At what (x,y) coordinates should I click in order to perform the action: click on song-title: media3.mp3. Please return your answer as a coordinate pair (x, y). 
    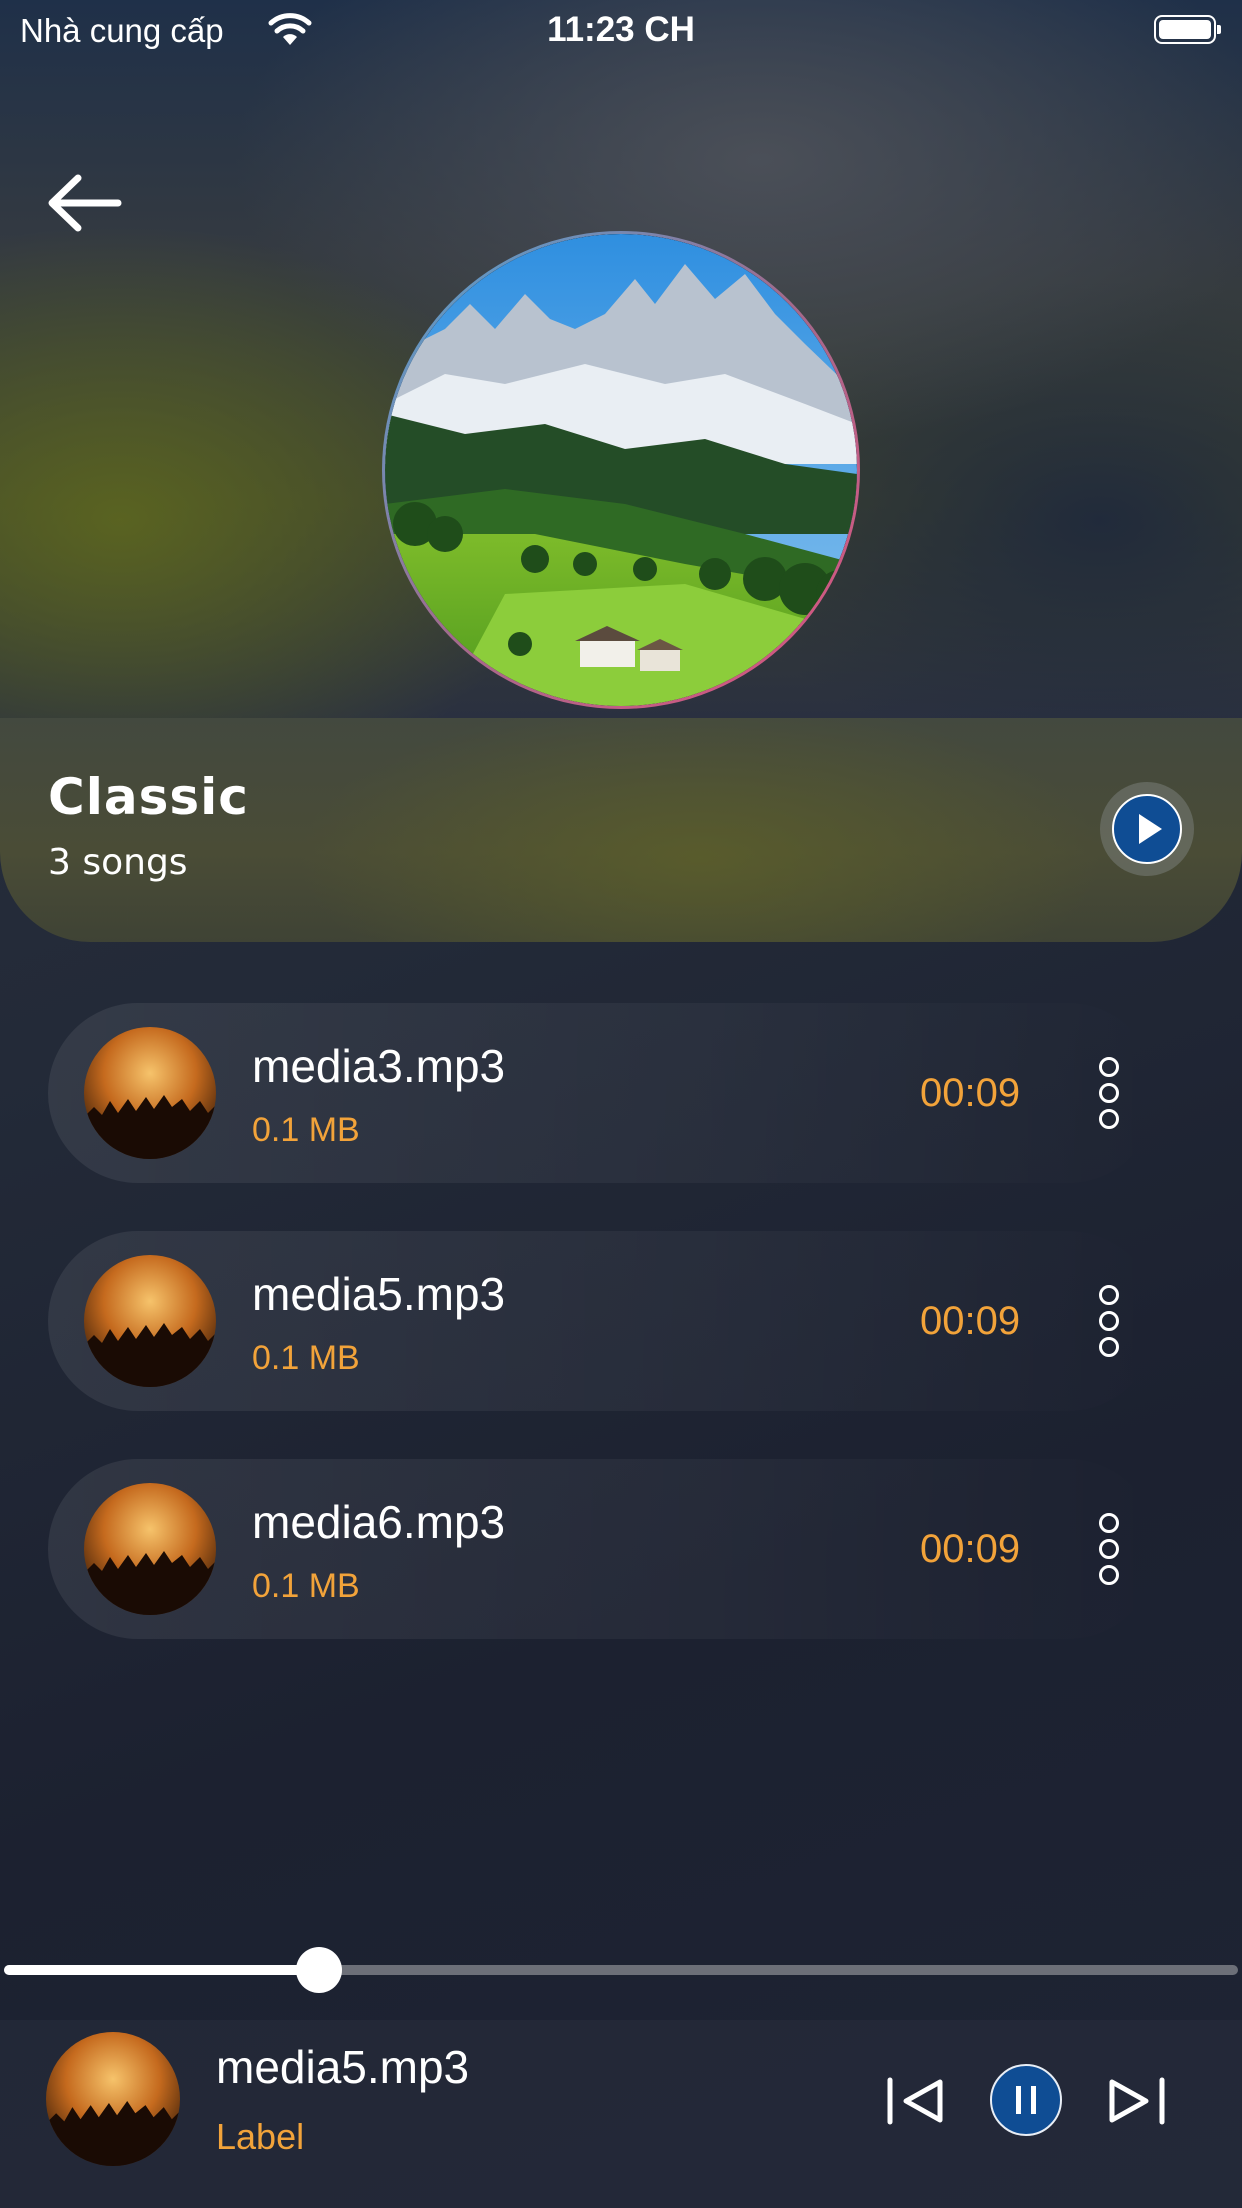
    Looking at the image, I should click on (379, 1066).